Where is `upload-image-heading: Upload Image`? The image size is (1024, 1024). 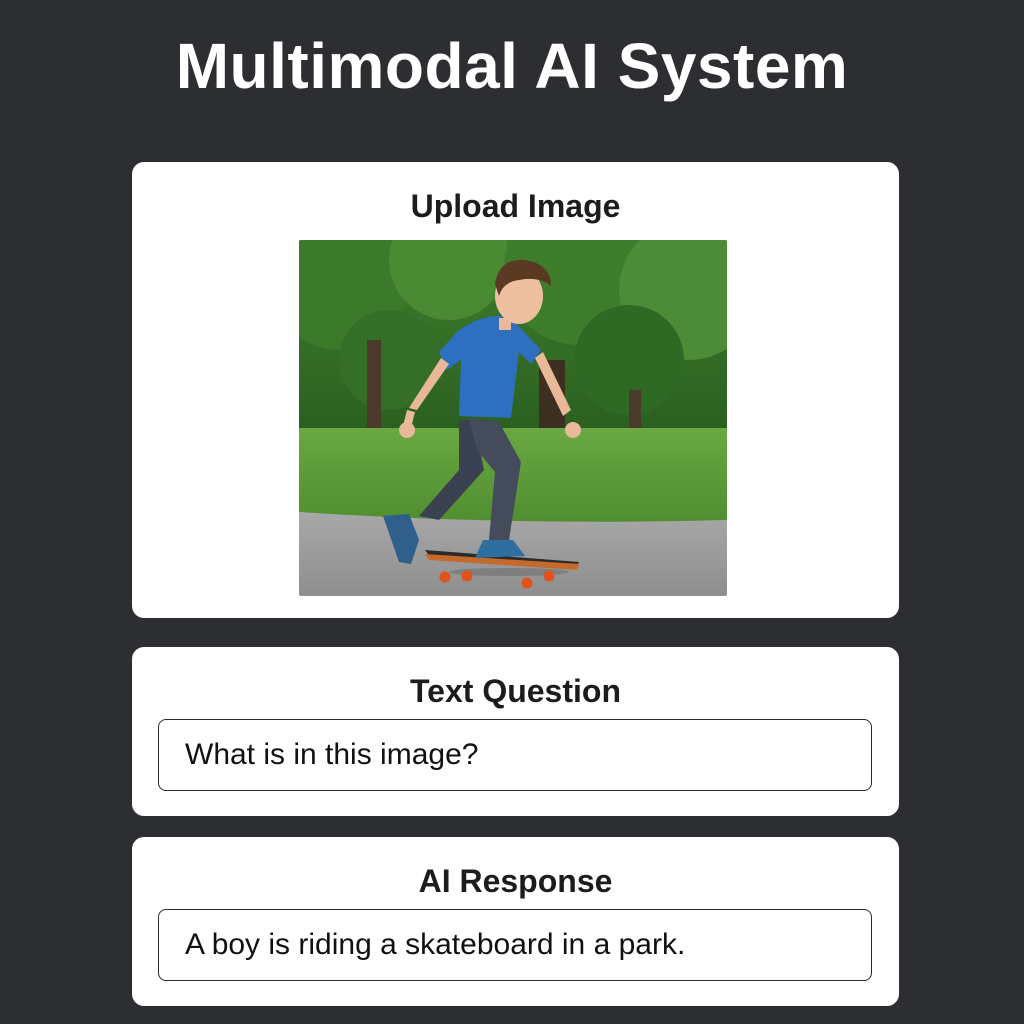
upload-image-heading: Upload Image is located at coordinates (515, 206).